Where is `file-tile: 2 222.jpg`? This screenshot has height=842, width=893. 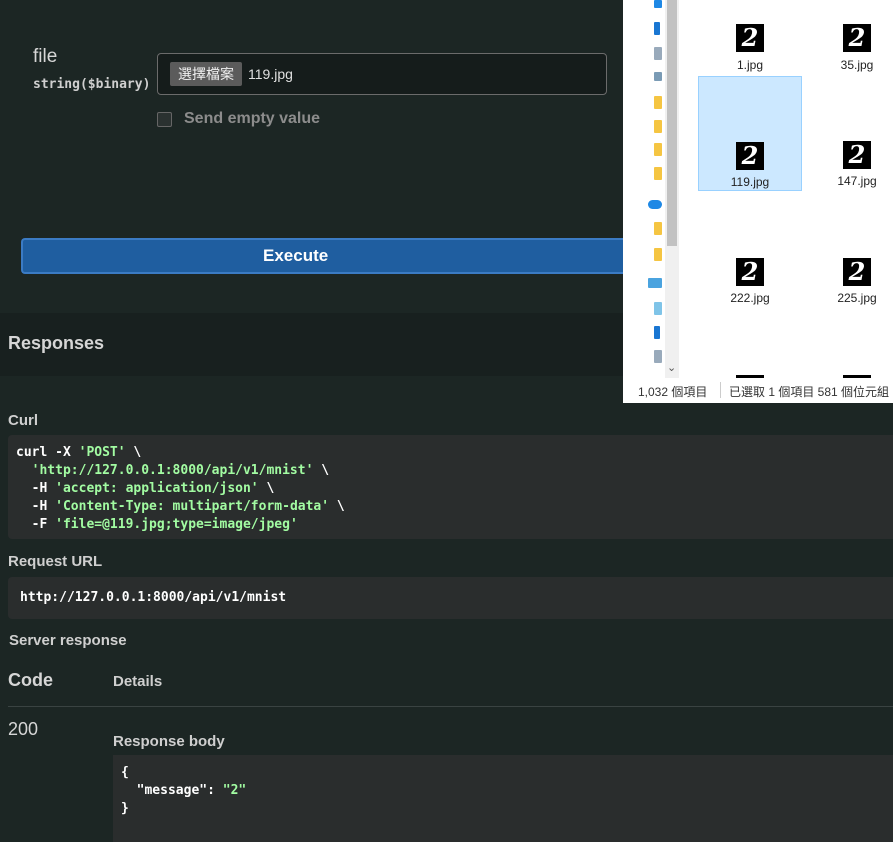
file-tile: 2 222.jpg is located at coordinates (750, 249).